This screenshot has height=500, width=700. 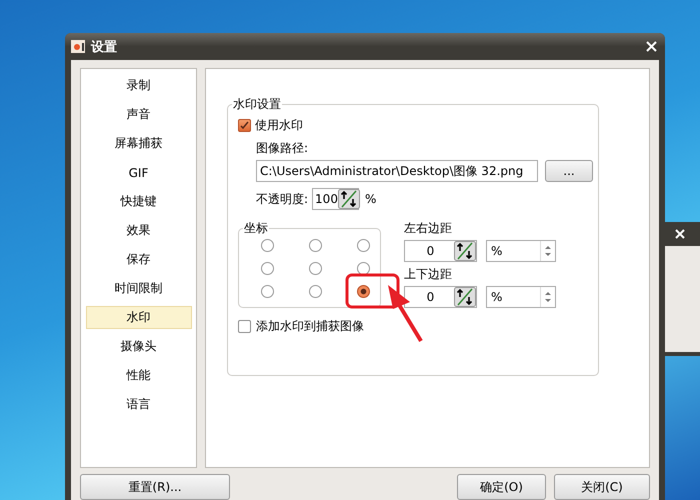 I want to click on field-label: 左右边距, so click(x=428, y=228).